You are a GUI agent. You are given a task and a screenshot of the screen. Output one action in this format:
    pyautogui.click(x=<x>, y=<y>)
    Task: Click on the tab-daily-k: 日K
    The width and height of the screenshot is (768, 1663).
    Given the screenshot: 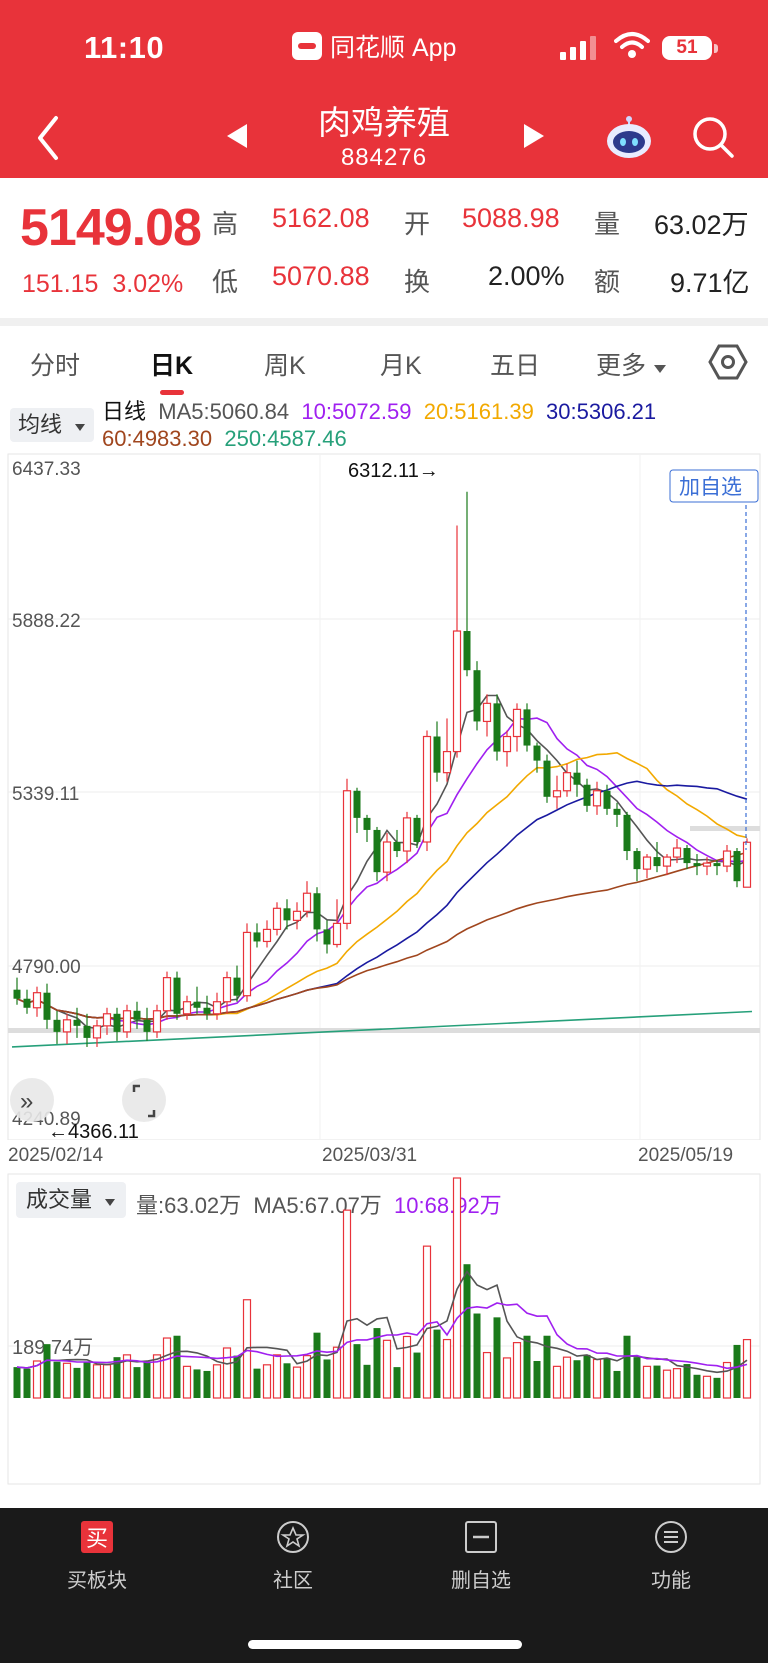 What is the action you would take?
    pyautogui.click(x=171, y=364)
    